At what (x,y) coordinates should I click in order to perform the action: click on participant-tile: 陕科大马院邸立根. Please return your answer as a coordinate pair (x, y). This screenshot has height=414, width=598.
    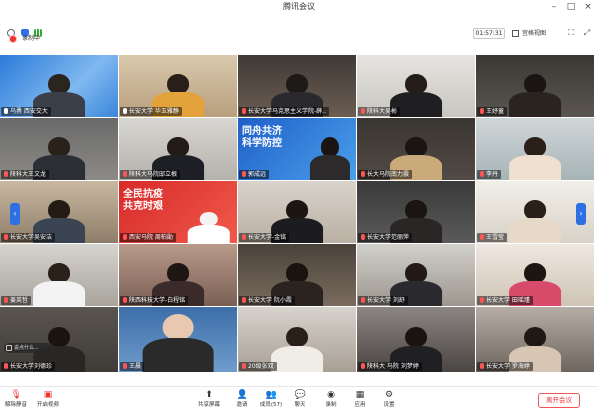
    Looking at the image, I should click on (178, 149).